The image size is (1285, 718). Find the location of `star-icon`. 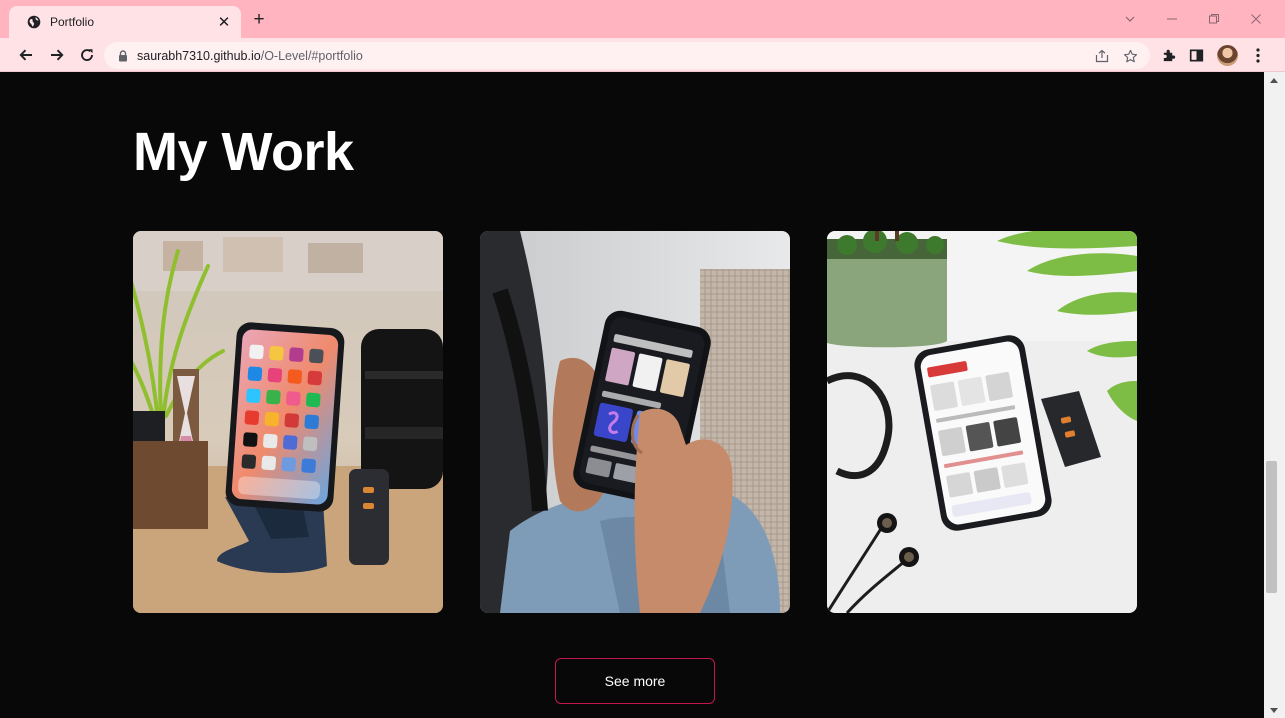

star-icon is located at coordinates (1130, 56).